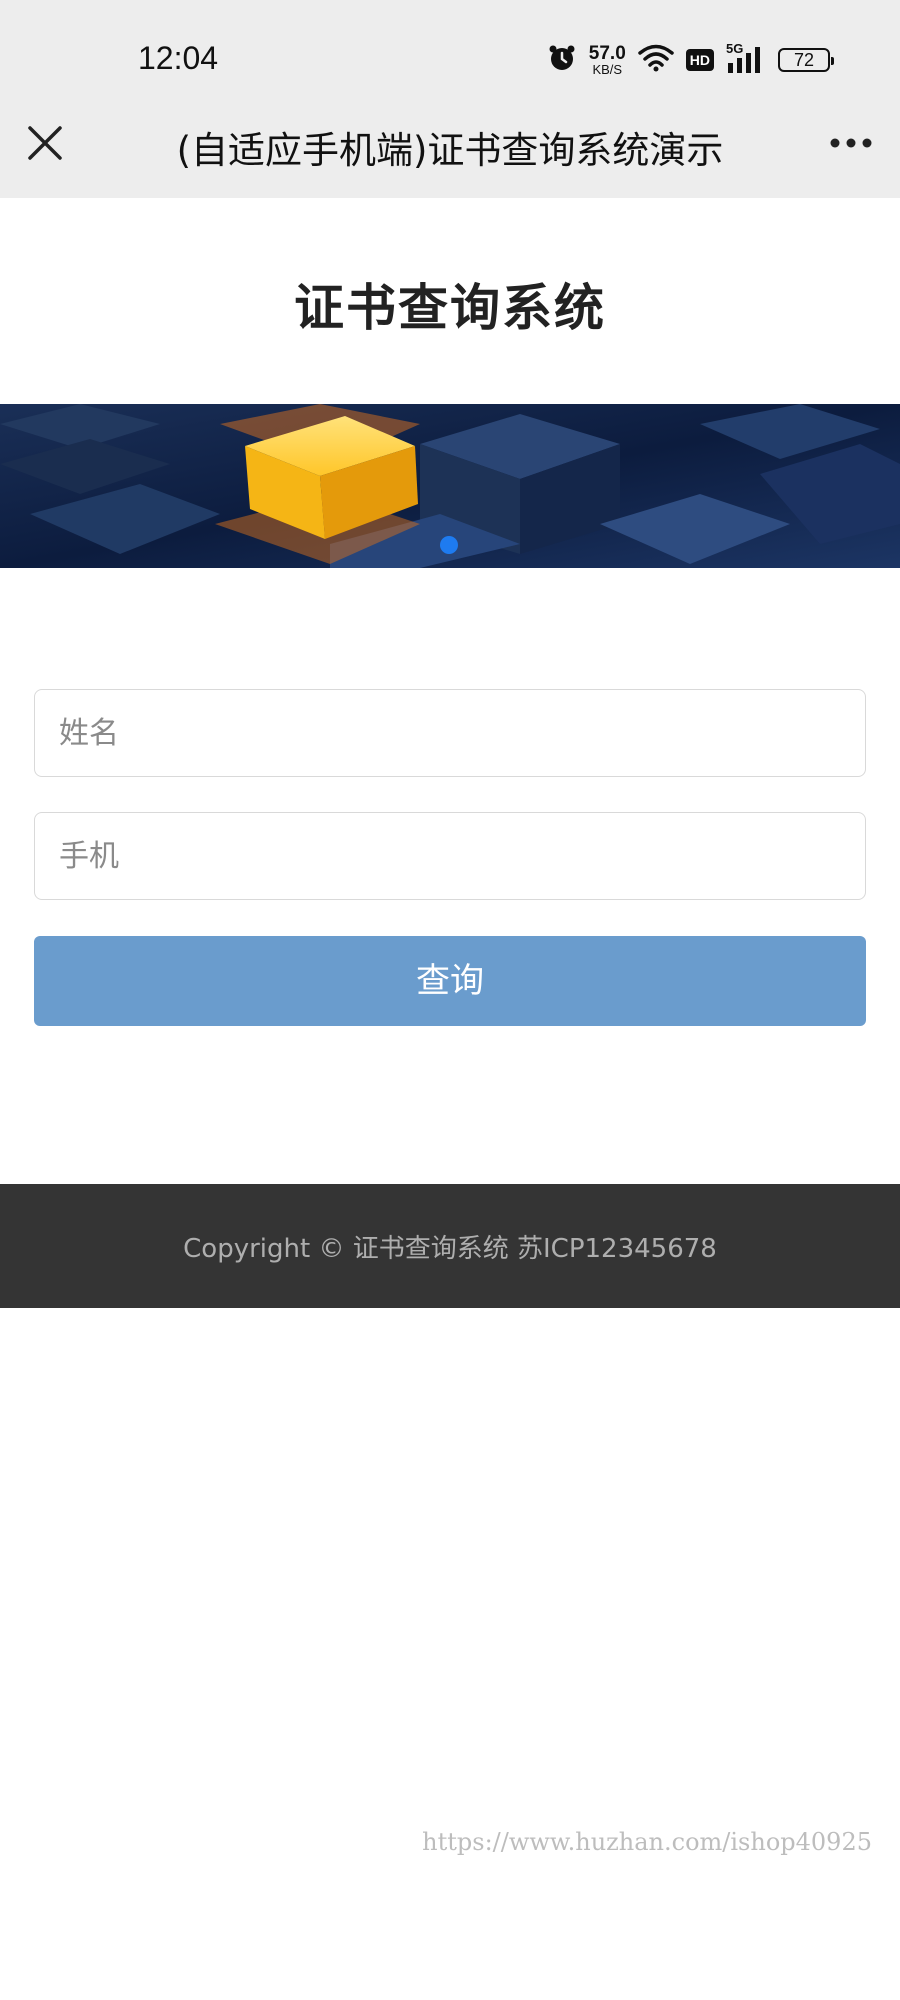 Image resolution: width=900 pixels, height=2000 pixels. I want to click on name-input, so click(450, 733).